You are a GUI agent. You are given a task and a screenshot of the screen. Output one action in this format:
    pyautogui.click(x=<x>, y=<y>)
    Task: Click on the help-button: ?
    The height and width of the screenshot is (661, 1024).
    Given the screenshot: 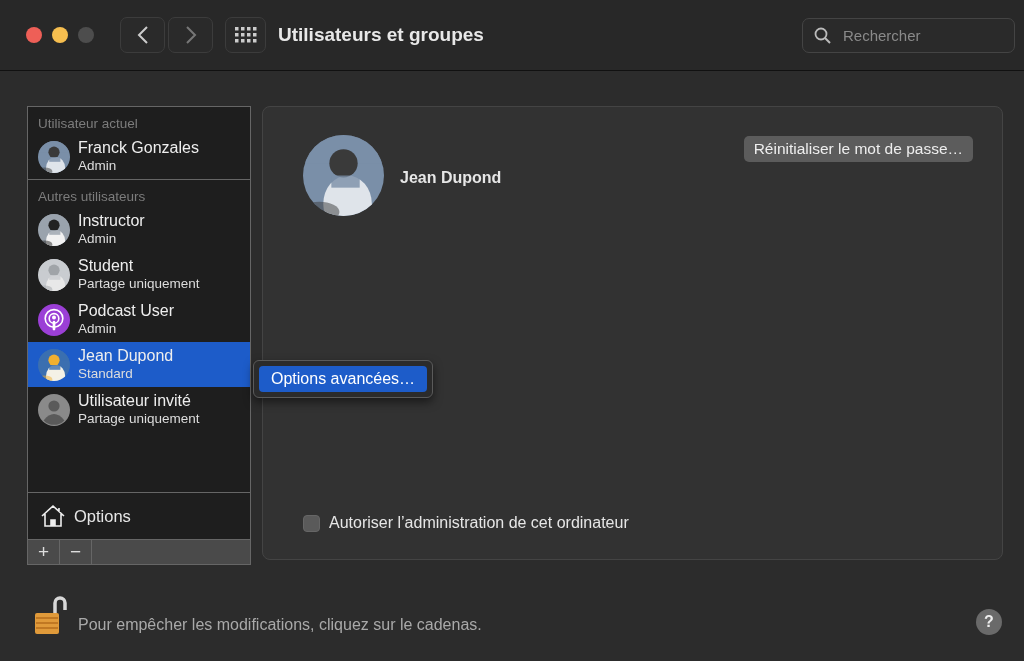 What is the action you would take?
    pyautogui.click(x=989, y=622)
    